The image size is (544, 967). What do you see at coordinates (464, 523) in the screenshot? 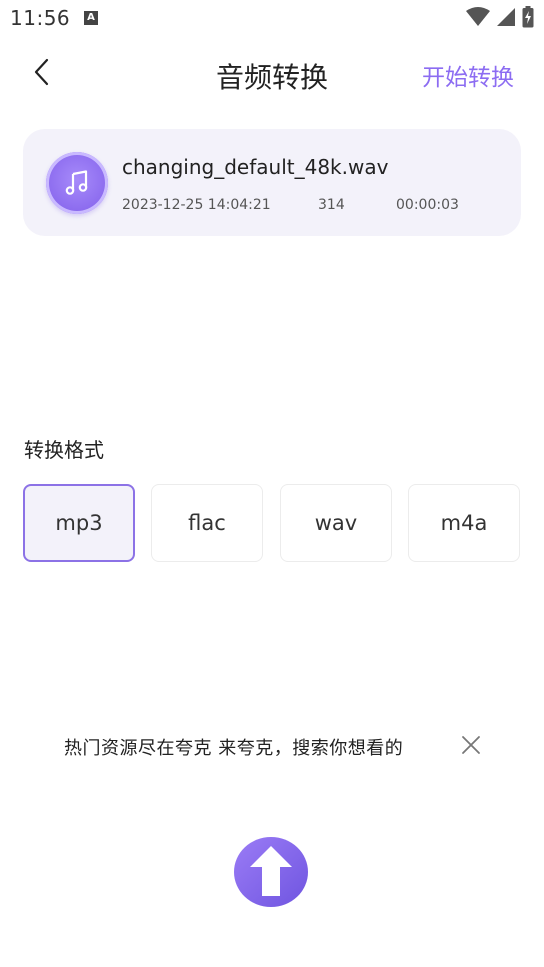
I see `format-option-m4a: m4a` at bounding box center [464, 523].